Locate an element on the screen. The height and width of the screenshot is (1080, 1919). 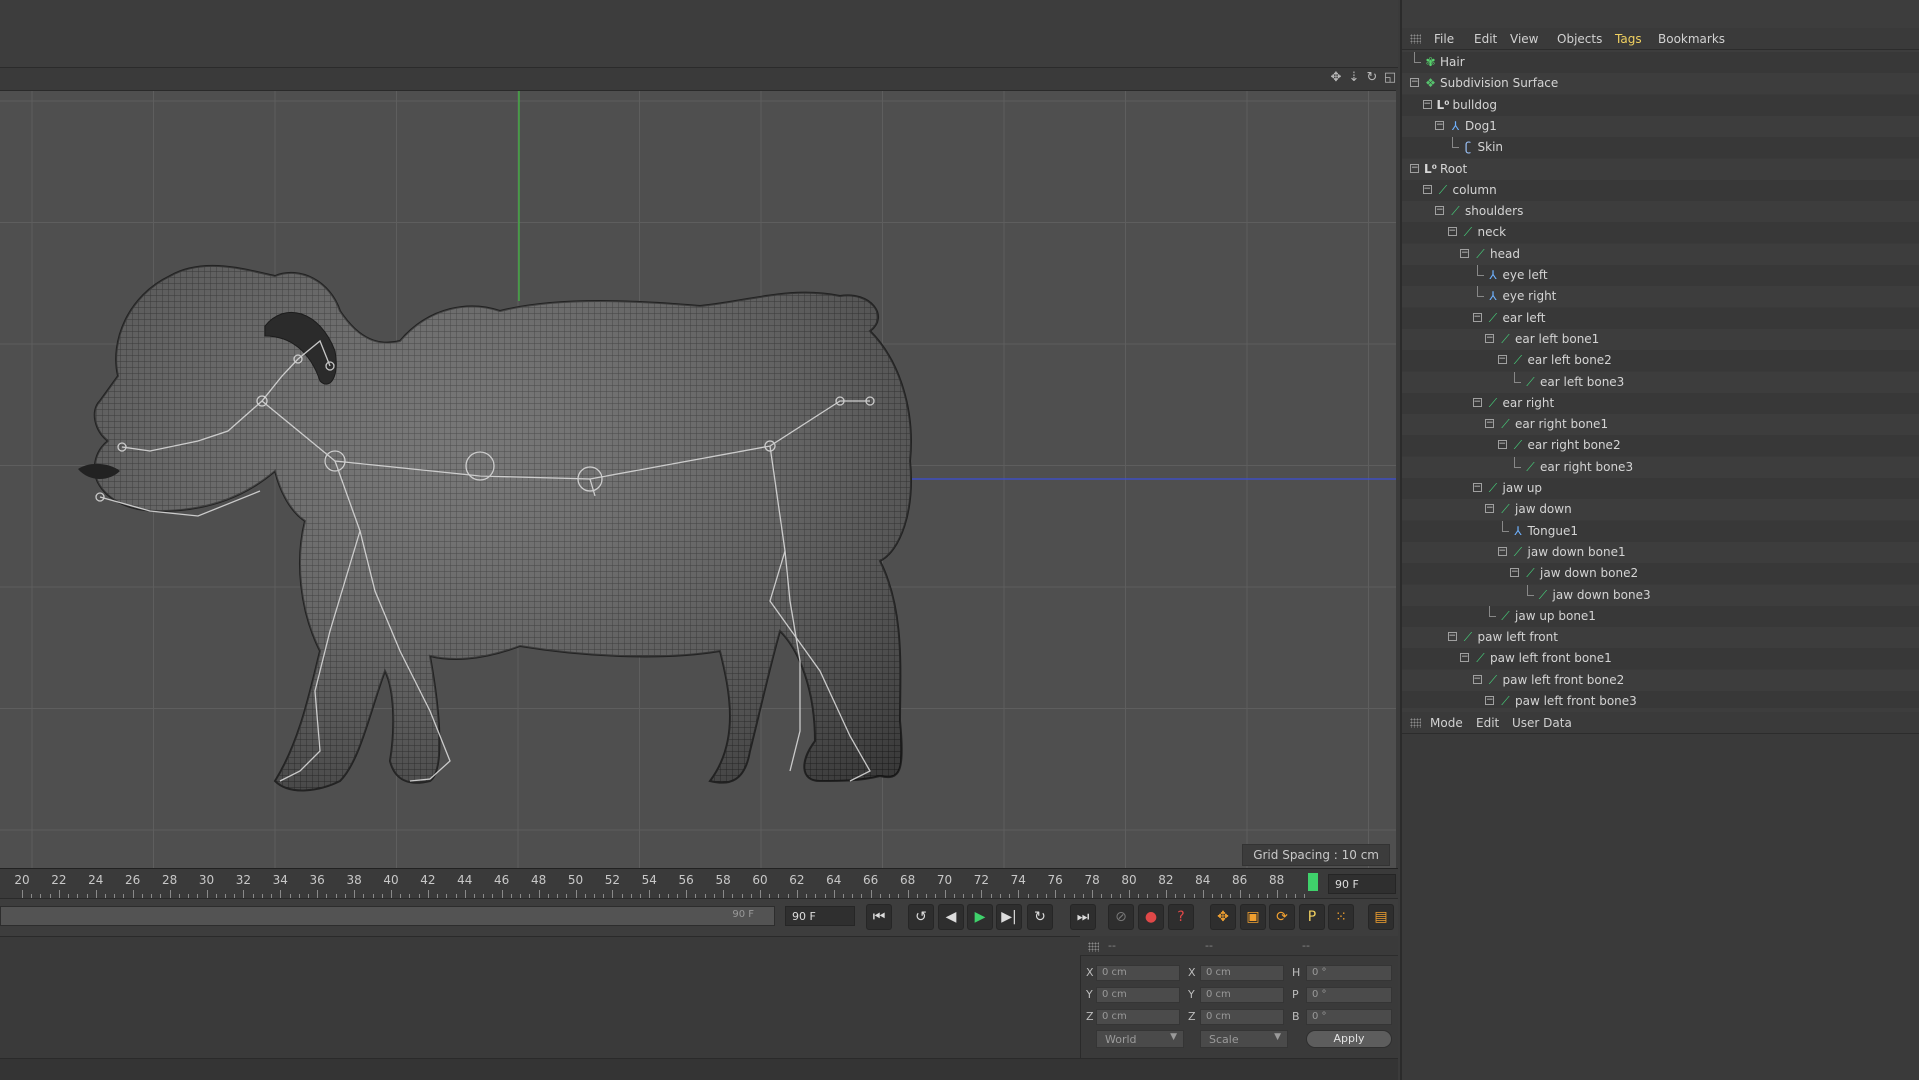
tree-item: − ⟋ ear left bone2 is located at coordinates (1660, 361).